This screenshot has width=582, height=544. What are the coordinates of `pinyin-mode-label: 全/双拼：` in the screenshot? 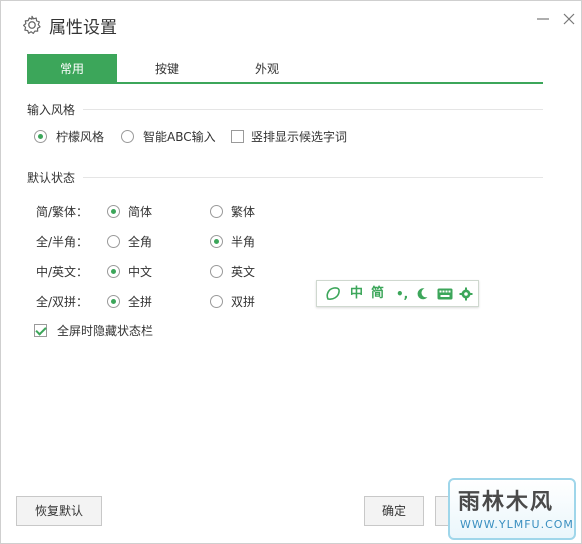 It's located at (62, 302).